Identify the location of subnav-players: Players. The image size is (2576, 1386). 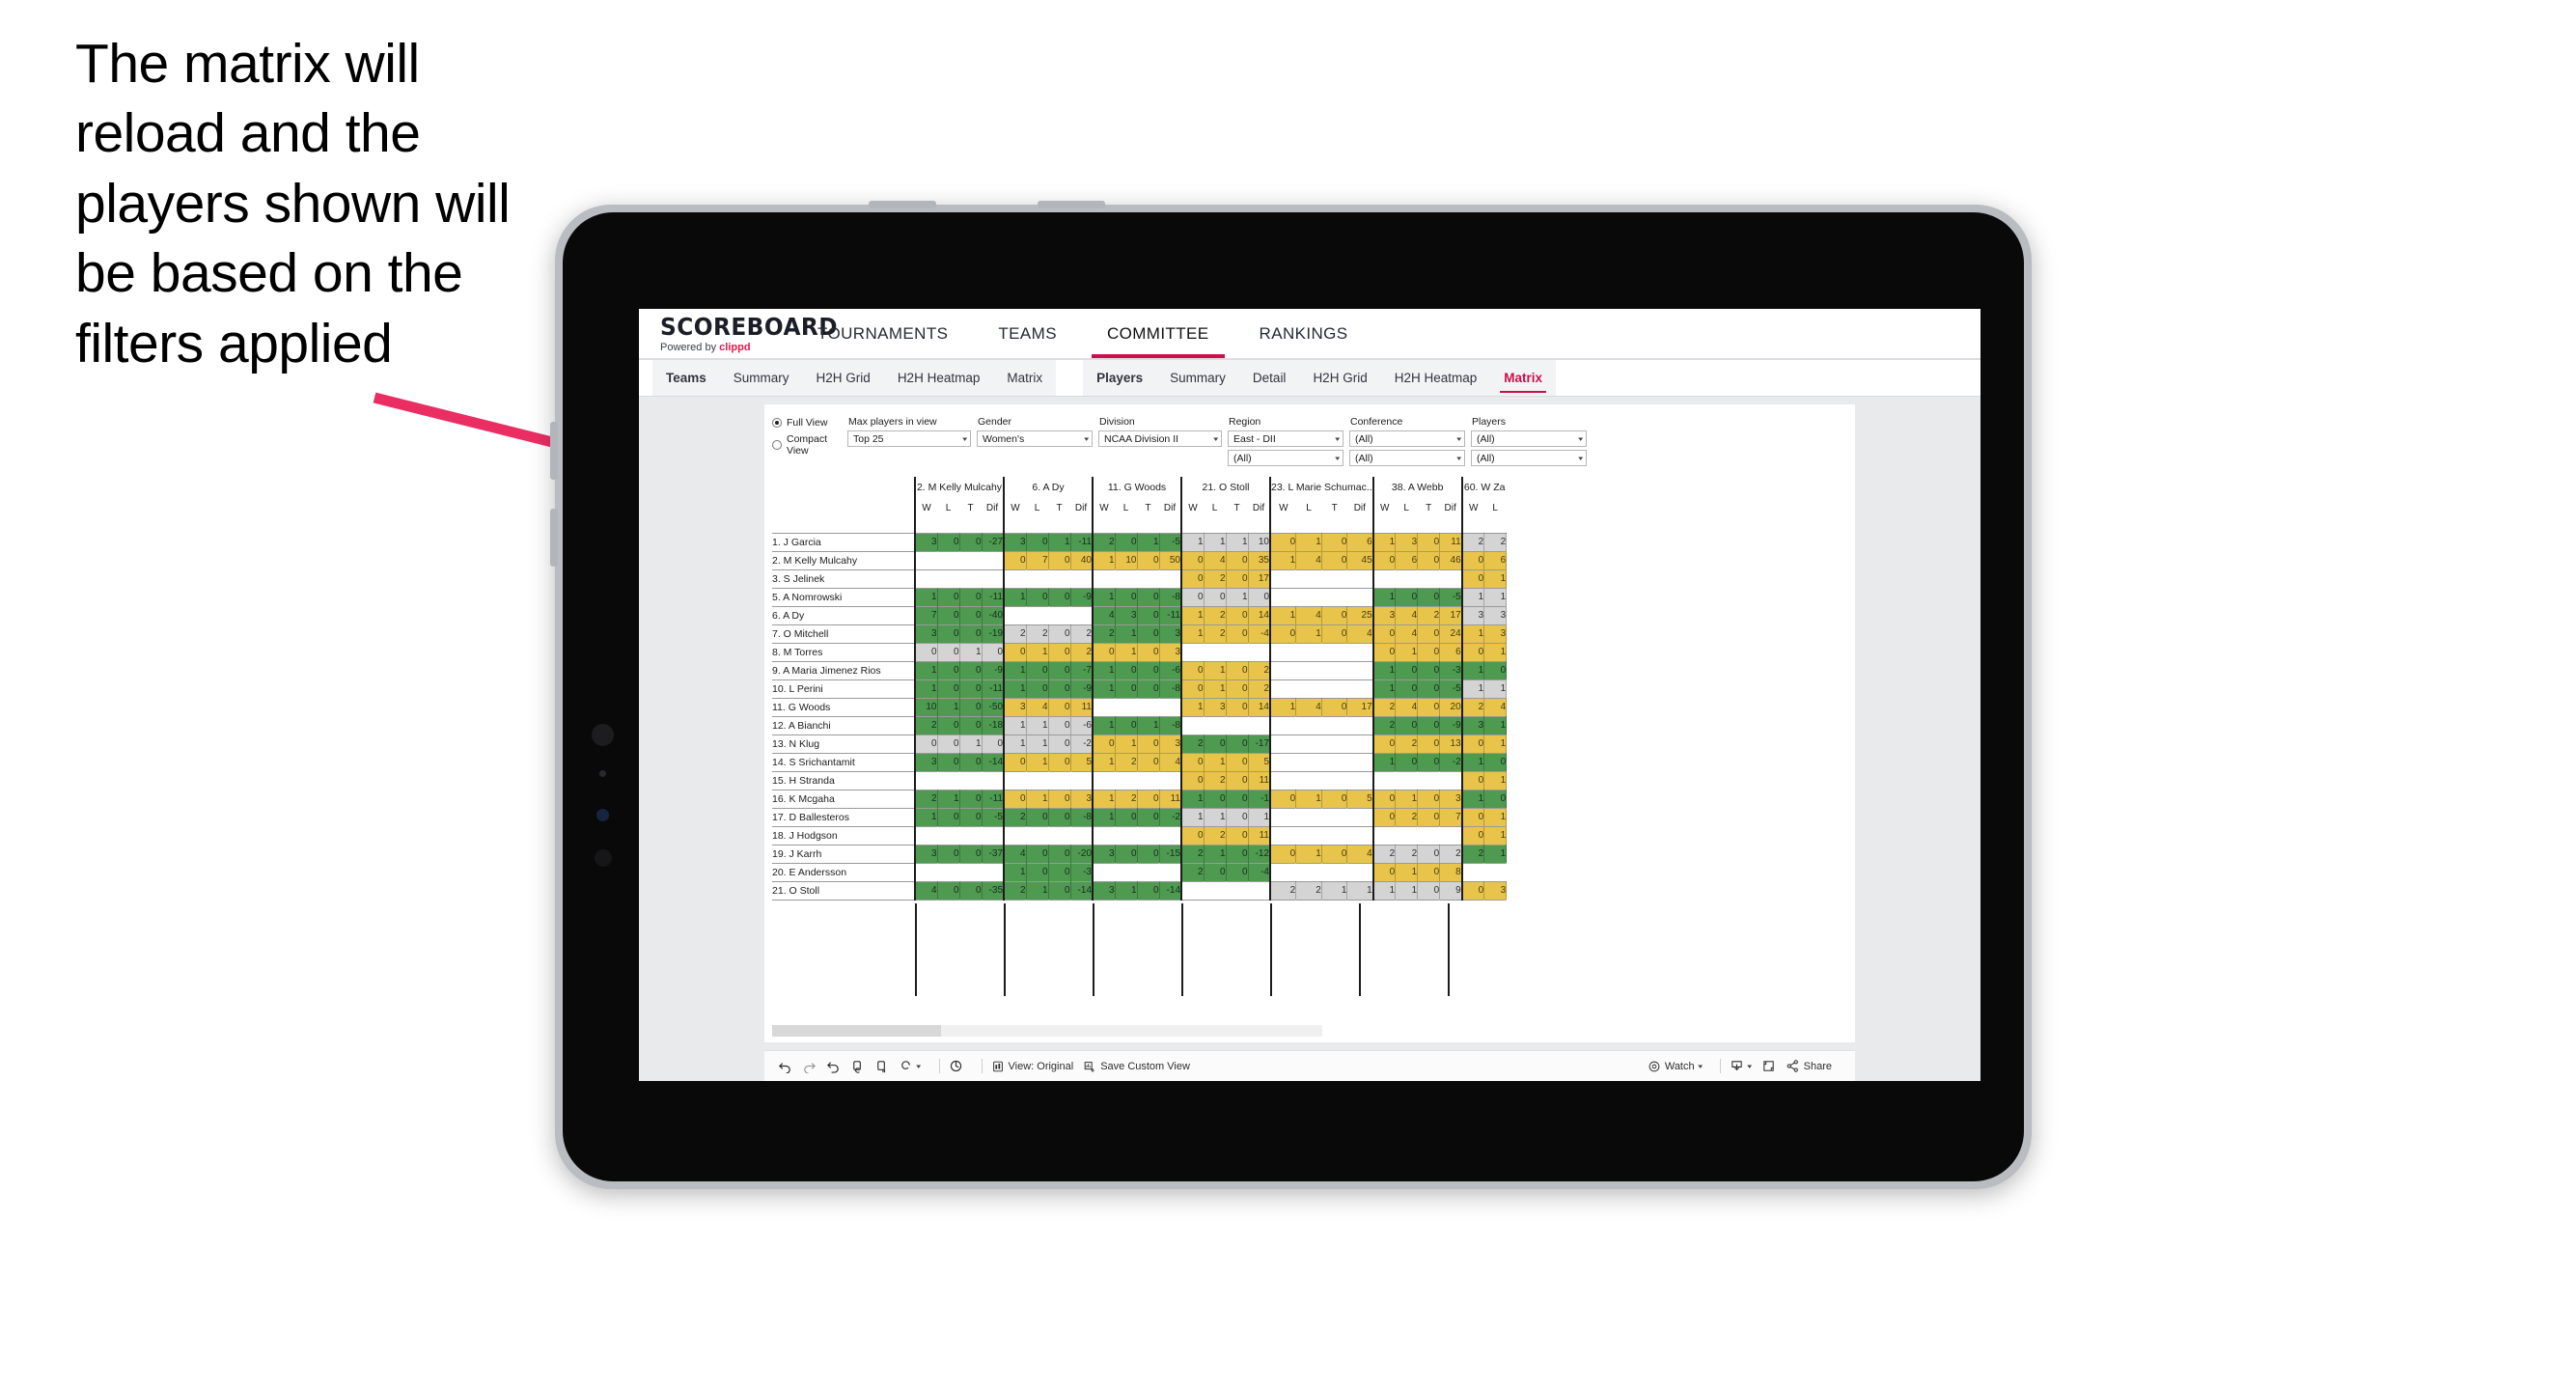
(1119, 378).